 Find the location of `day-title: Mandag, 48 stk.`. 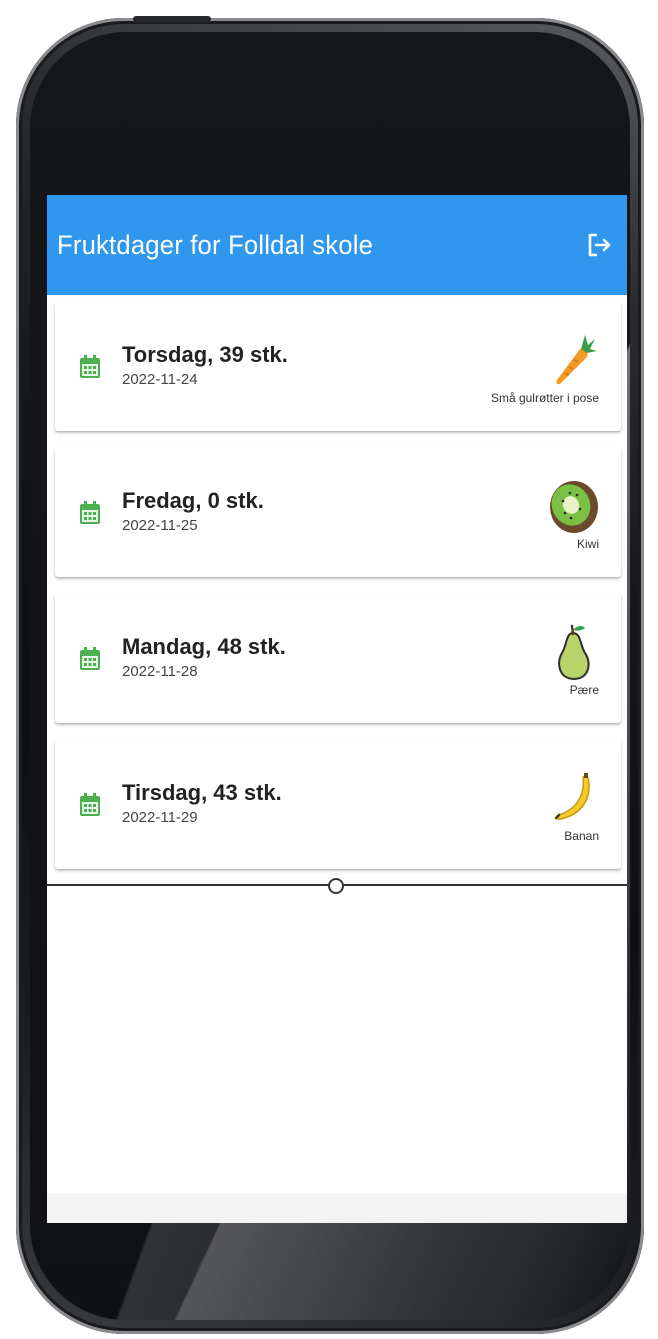

day-title: Mandag, 48 stk. is located at coordinates (204, 646).